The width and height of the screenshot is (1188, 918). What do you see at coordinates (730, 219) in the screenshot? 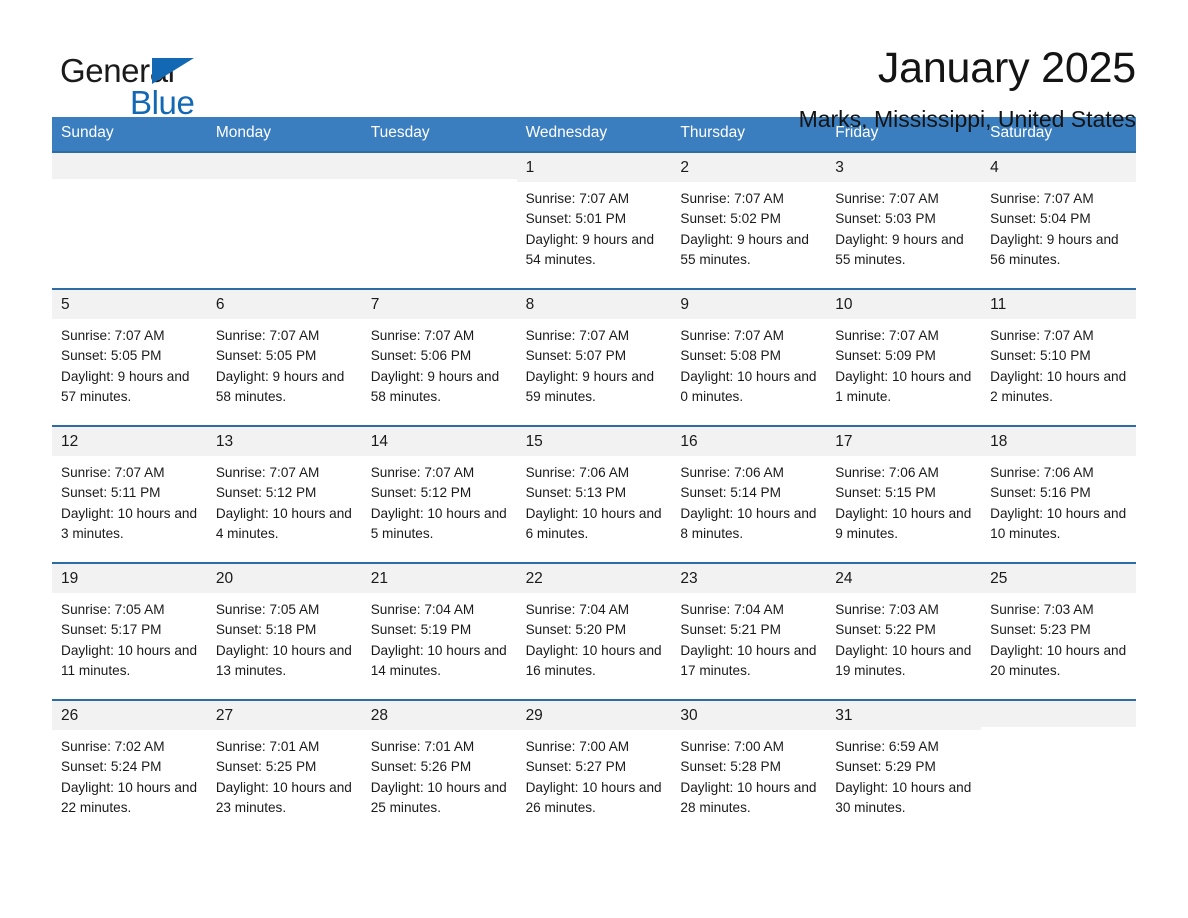
I see `sunset-text: Sunset: 5:02 PM` at bounding box center [730, 219].